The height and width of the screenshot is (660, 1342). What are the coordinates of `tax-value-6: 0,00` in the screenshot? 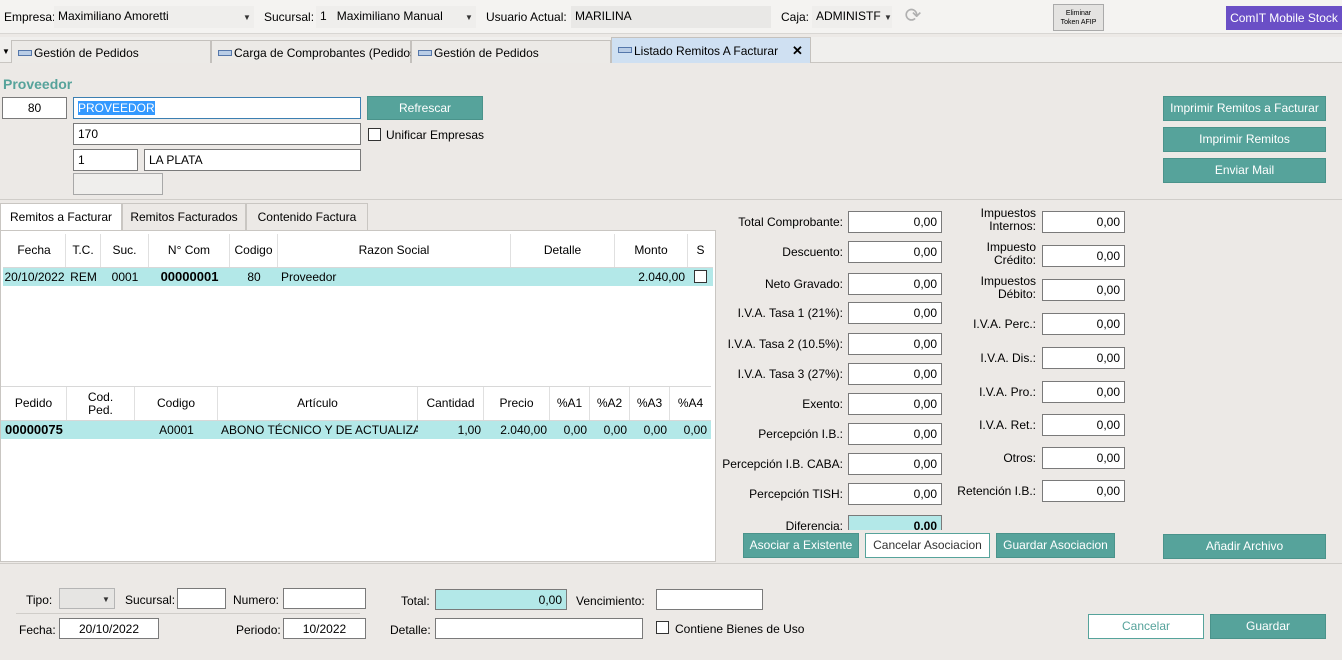 It's located at (1083, 425).